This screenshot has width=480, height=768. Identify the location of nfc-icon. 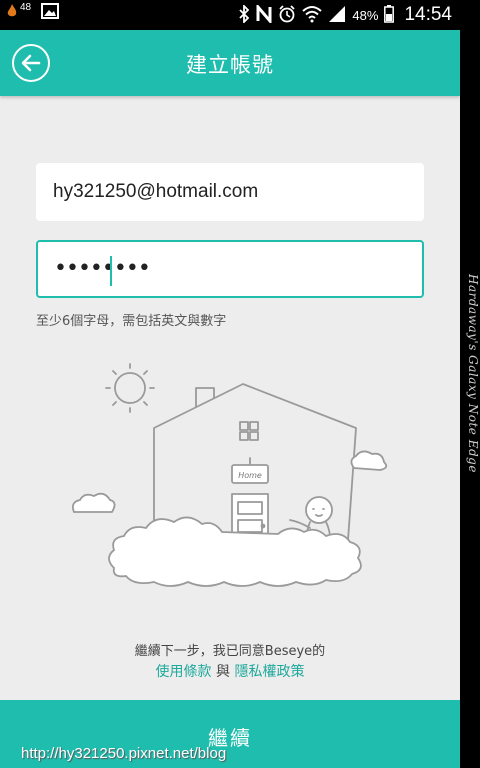
(264, 14).